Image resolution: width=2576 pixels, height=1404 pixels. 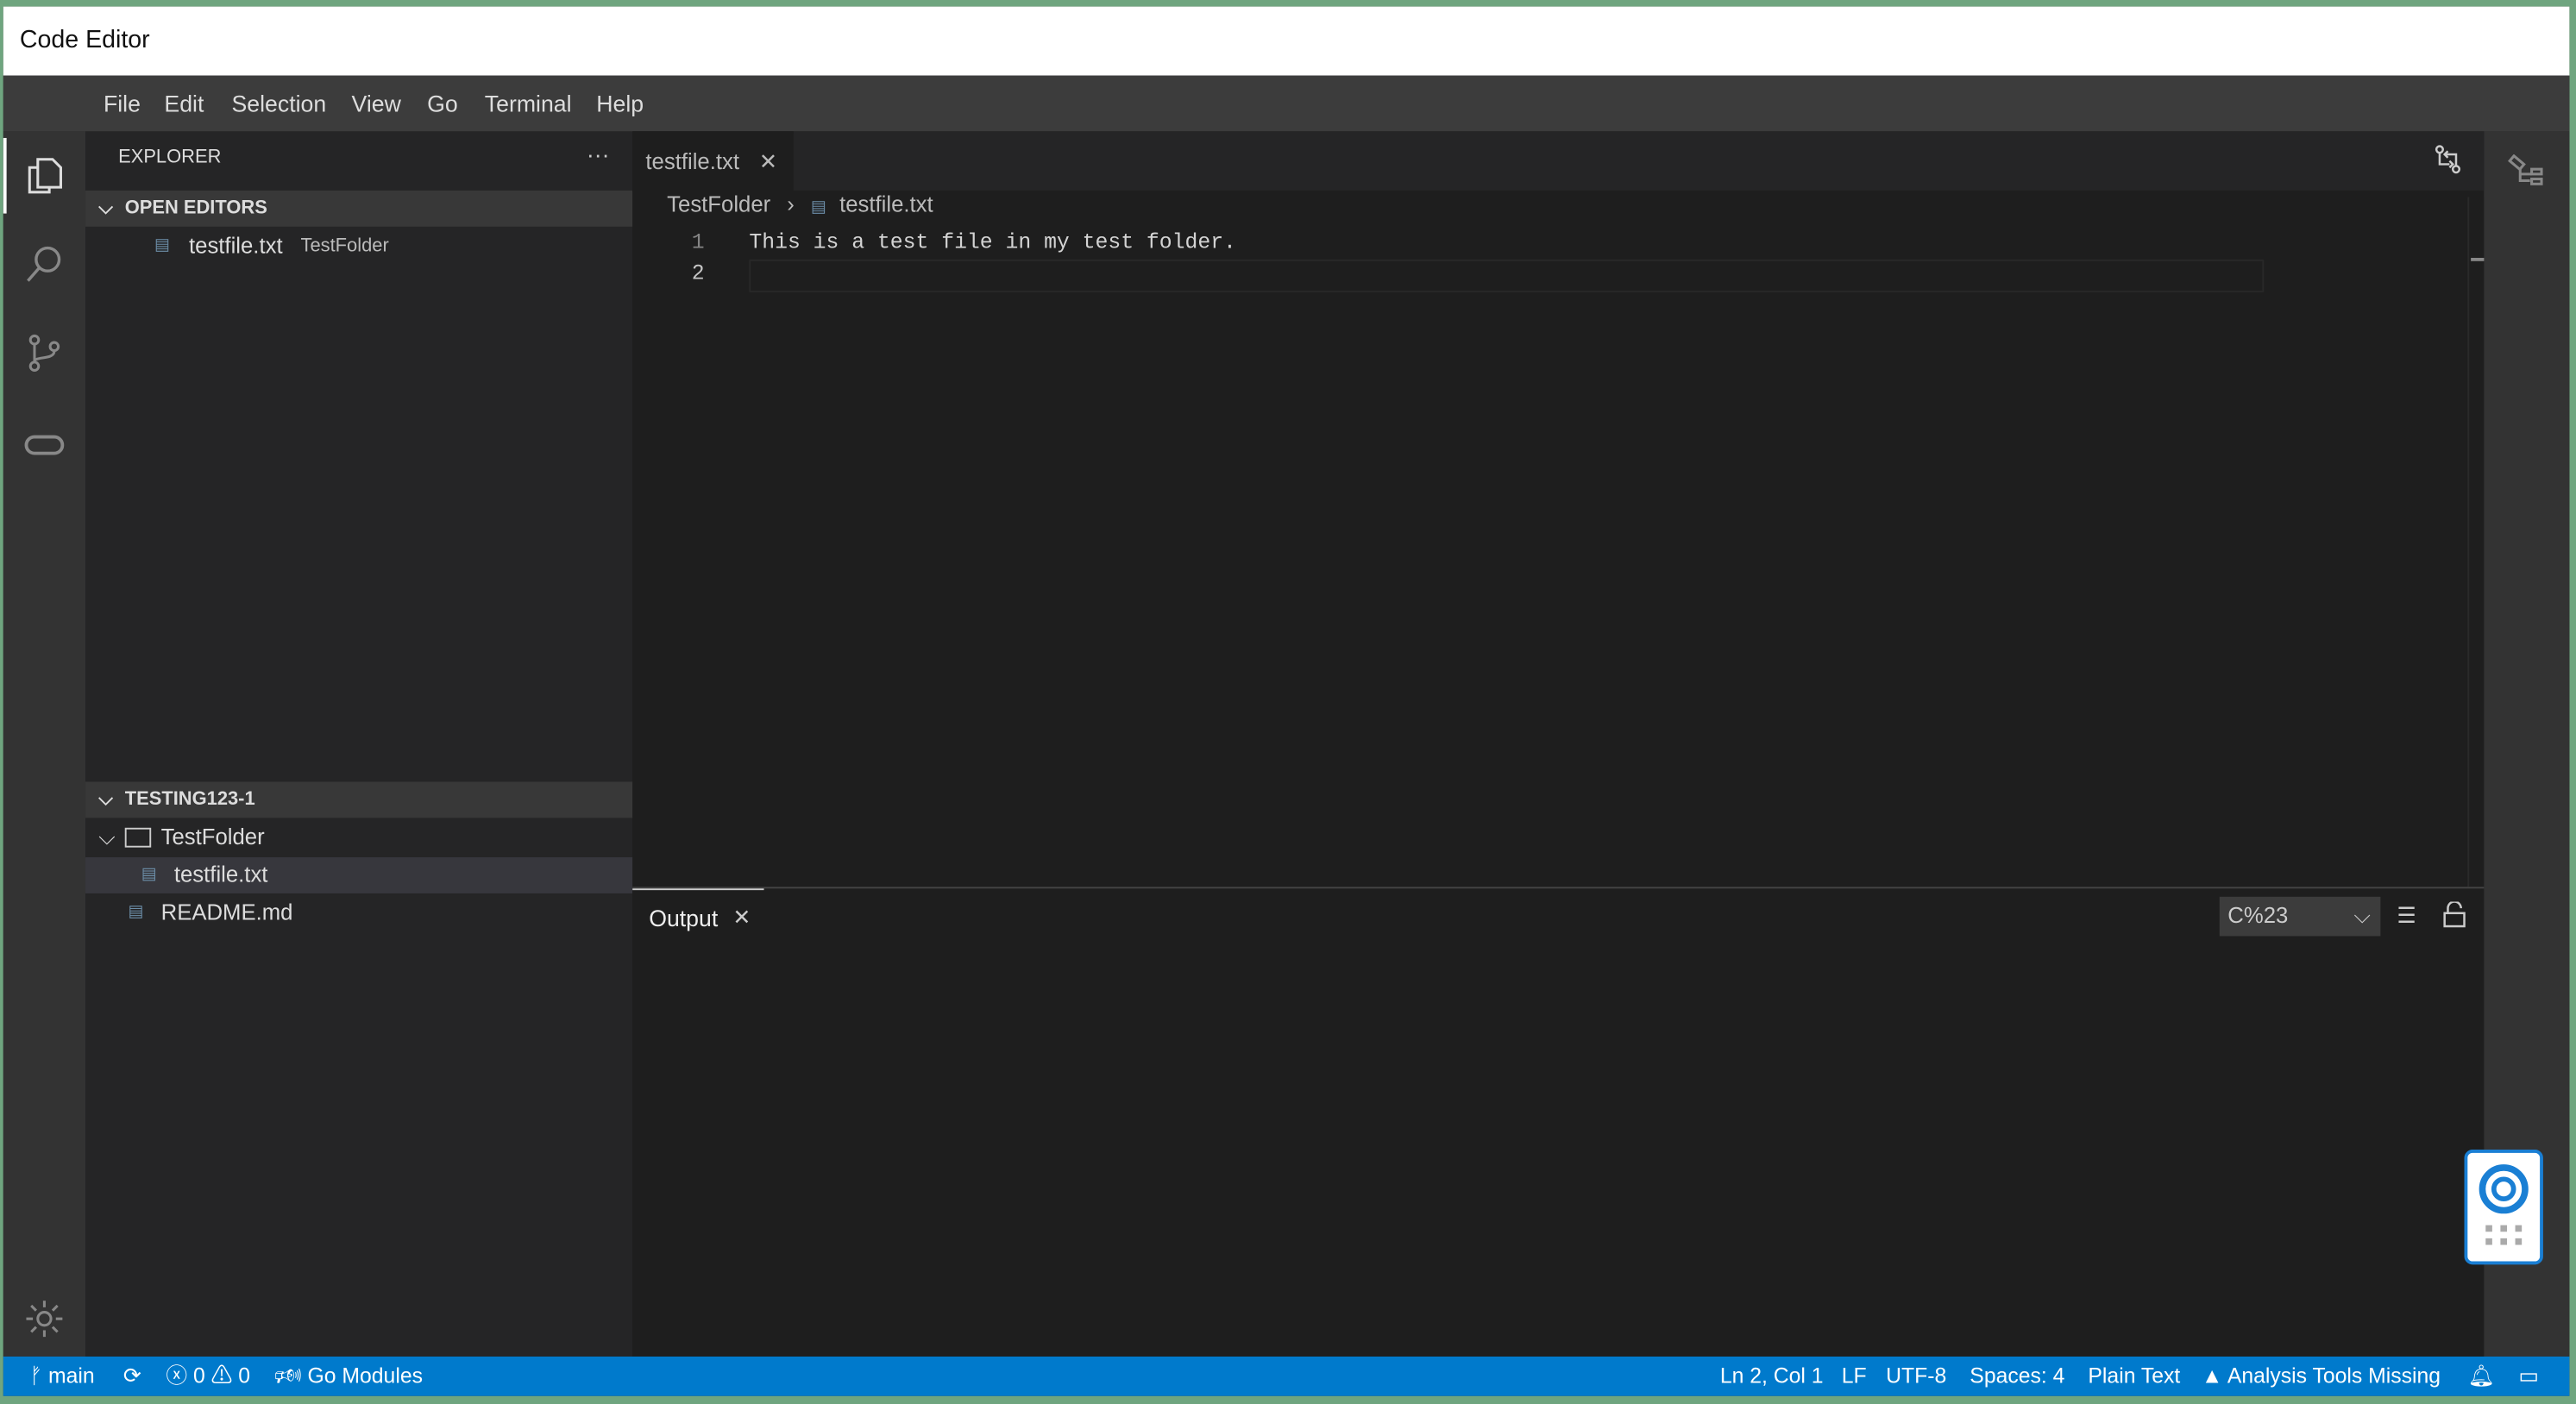 What do you see at coordinates (136, 912) in the screenshot?
I see `markdown-icon: ▤` at bounding box center [136, 912].